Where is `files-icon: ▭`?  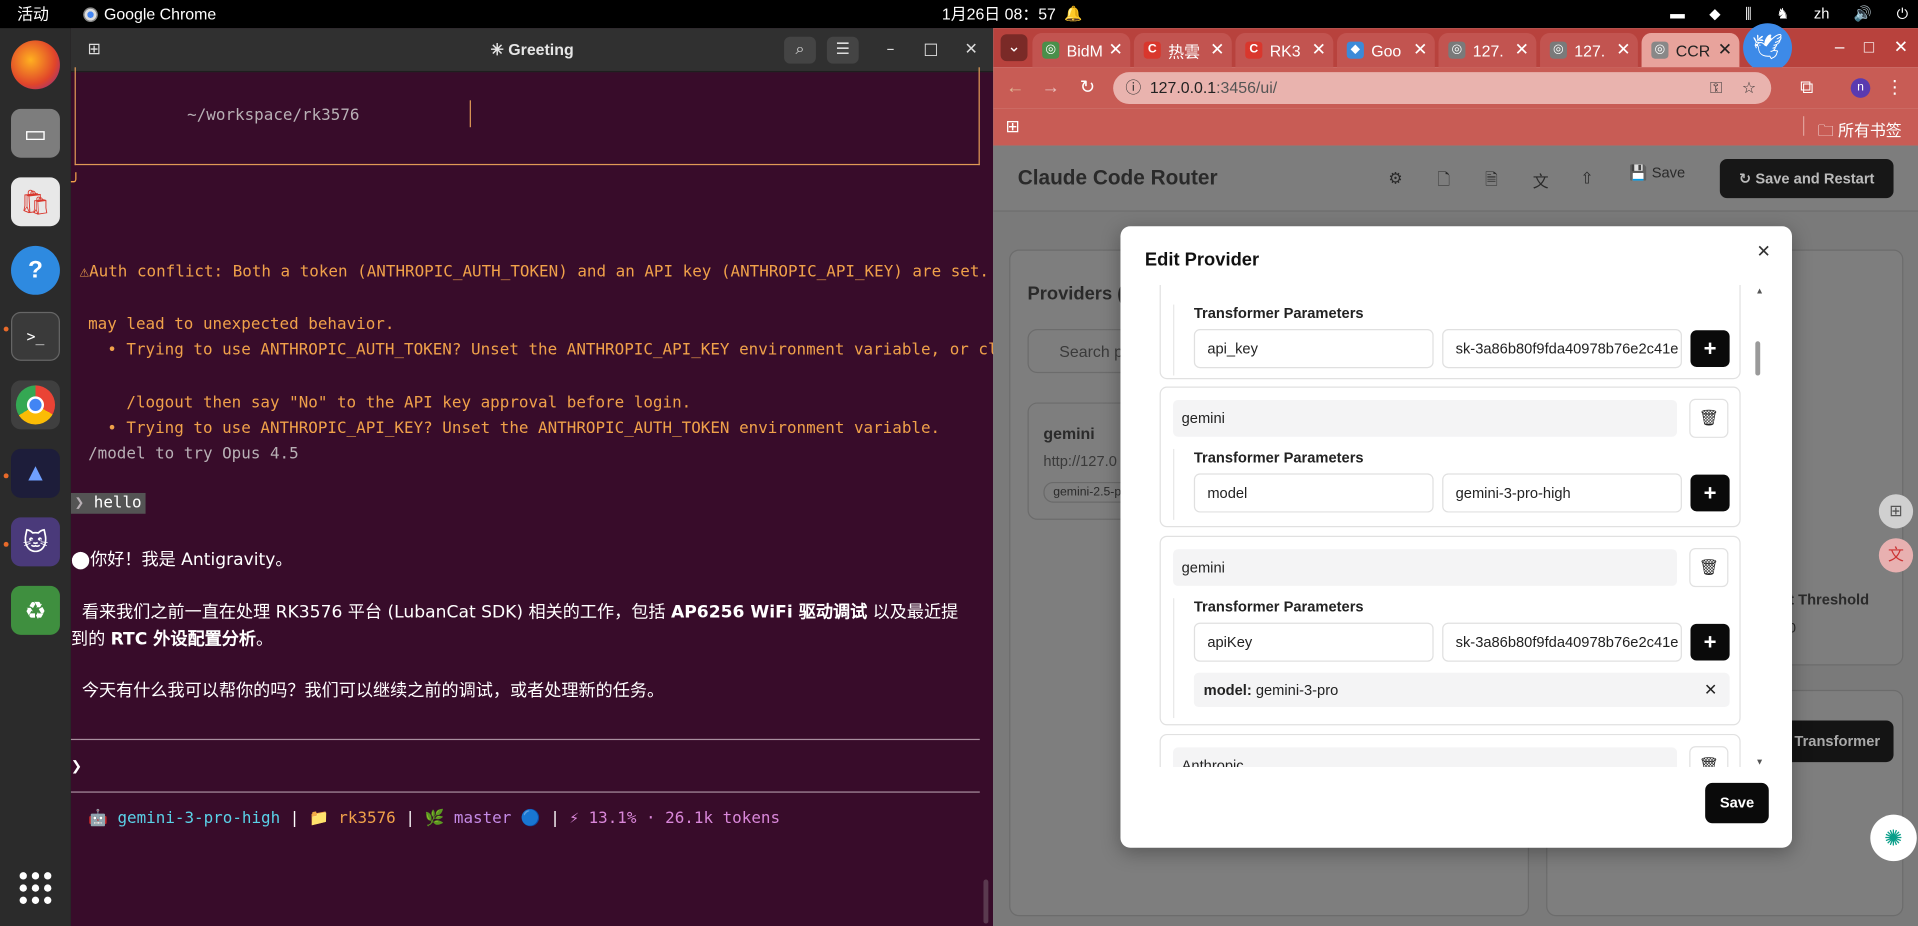 files-icon: ▭ is located at coordinates (35, 133).